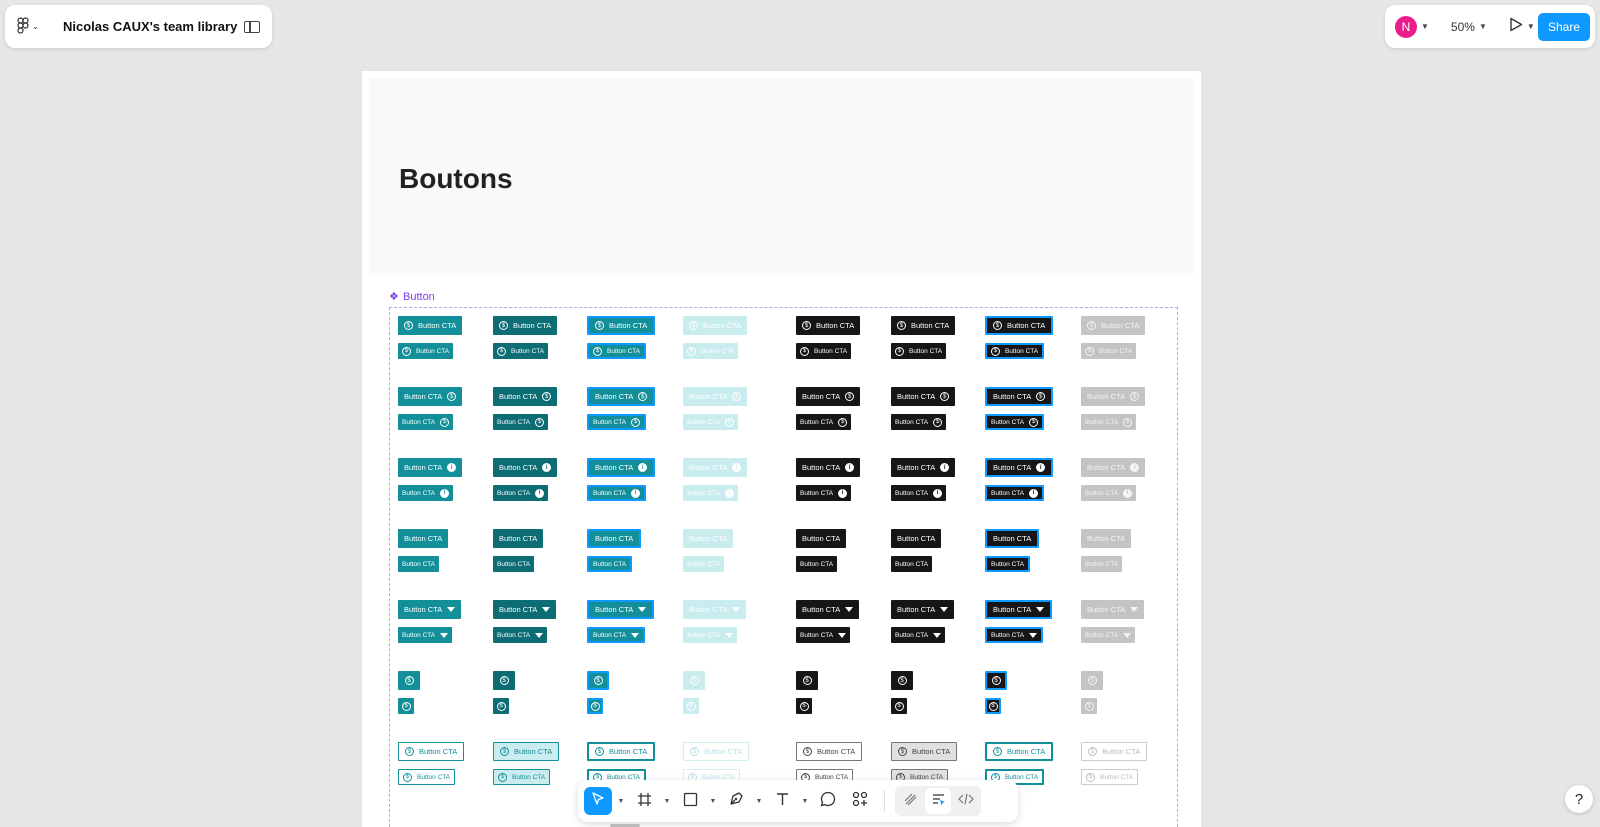  Describe the element at coordinates (32, 26) in the screenshot. I see `figma-menu-button: ⌄` at that location.